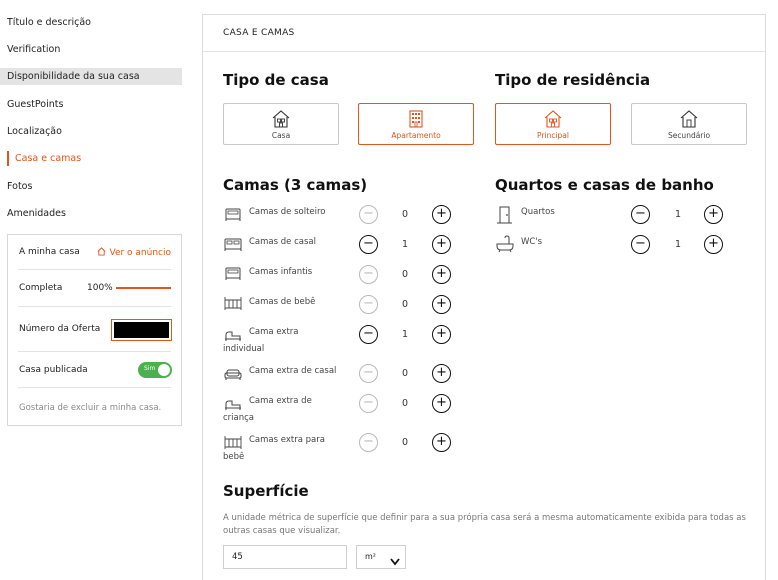 Image resolution: width=778 pixels, height=580 pixels. Describe the element at coordinates (91, 213) in the screenshot. I see `sidebar-item-amenities: Amenidades` at that location.